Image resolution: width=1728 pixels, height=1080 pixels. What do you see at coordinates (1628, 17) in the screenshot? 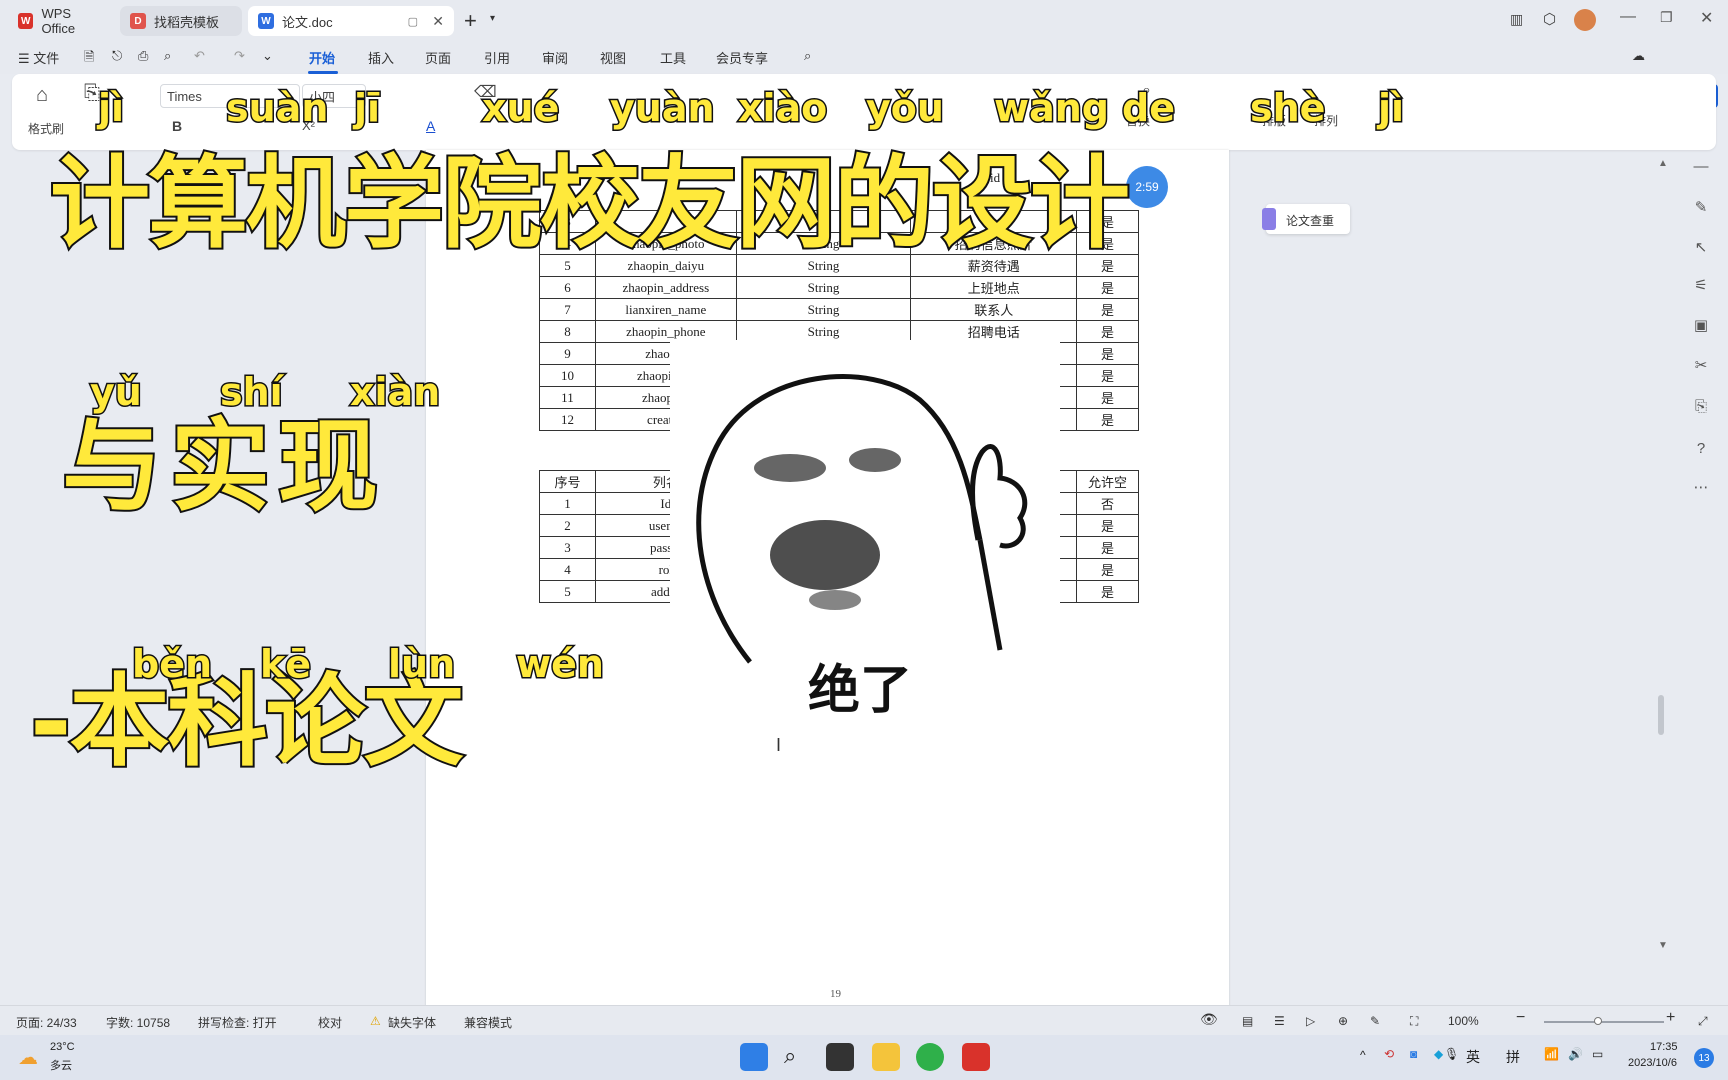
I see `minimize-icon: —` at bounding box center [1628, 17].